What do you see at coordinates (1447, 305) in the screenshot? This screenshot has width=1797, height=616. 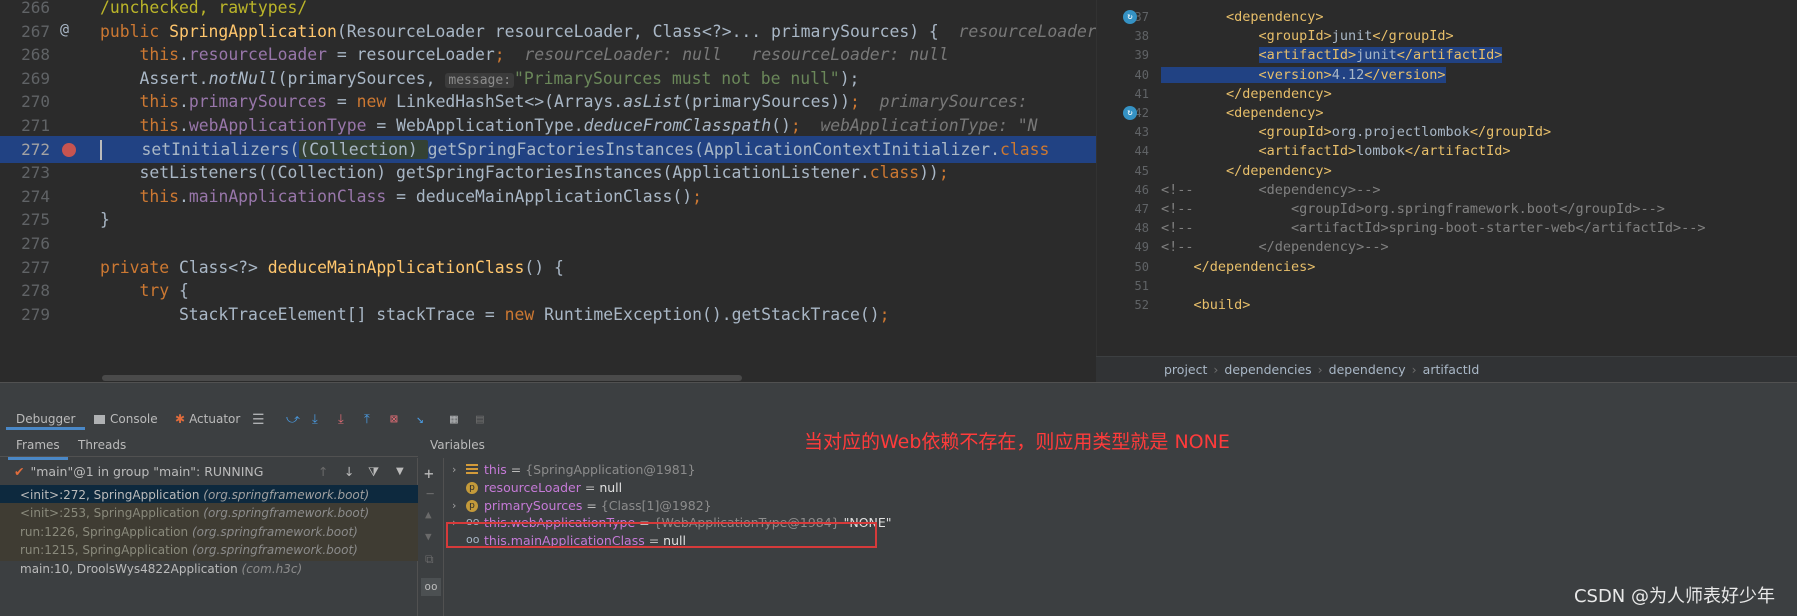 I see `xml-line: 52 <build>` at bounding box center [1447, 305].